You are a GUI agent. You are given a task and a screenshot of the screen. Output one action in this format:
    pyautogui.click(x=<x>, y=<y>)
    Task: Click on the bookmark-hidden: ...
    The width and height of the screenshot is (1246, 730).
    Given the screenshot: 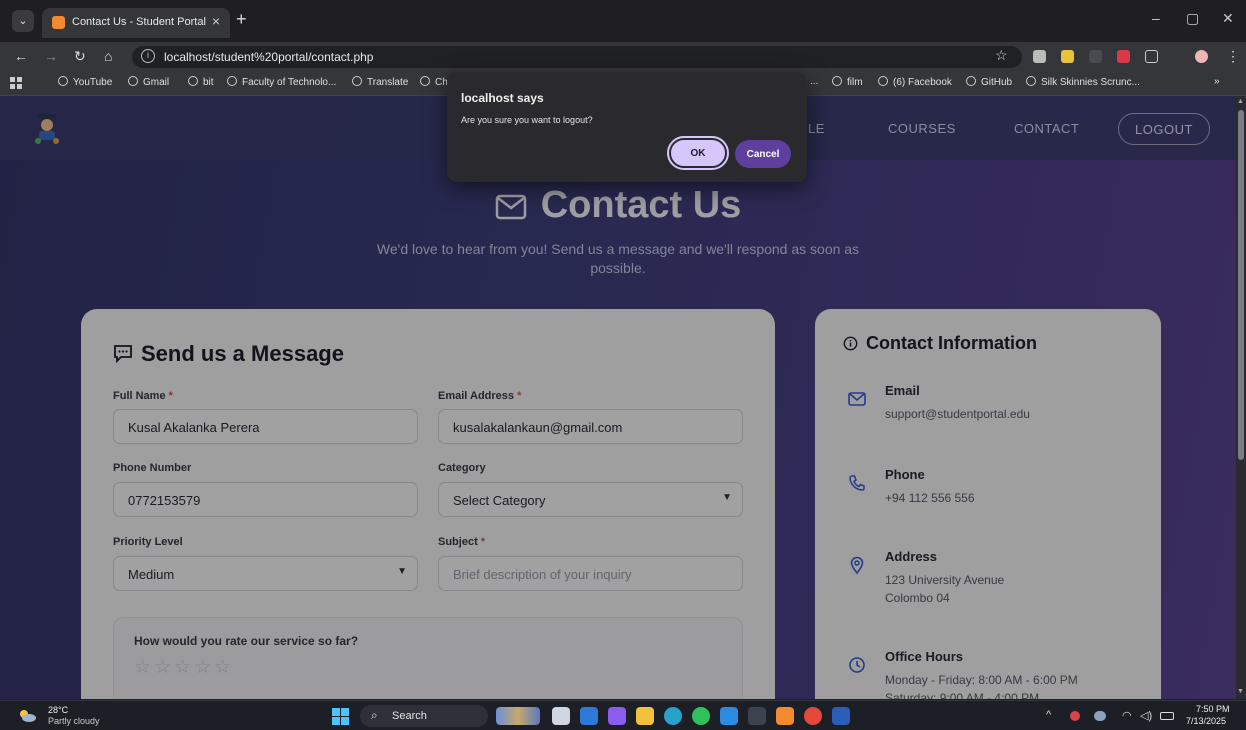 What is the action you would take?
    pyautogui.click(x=814, y=81)
    